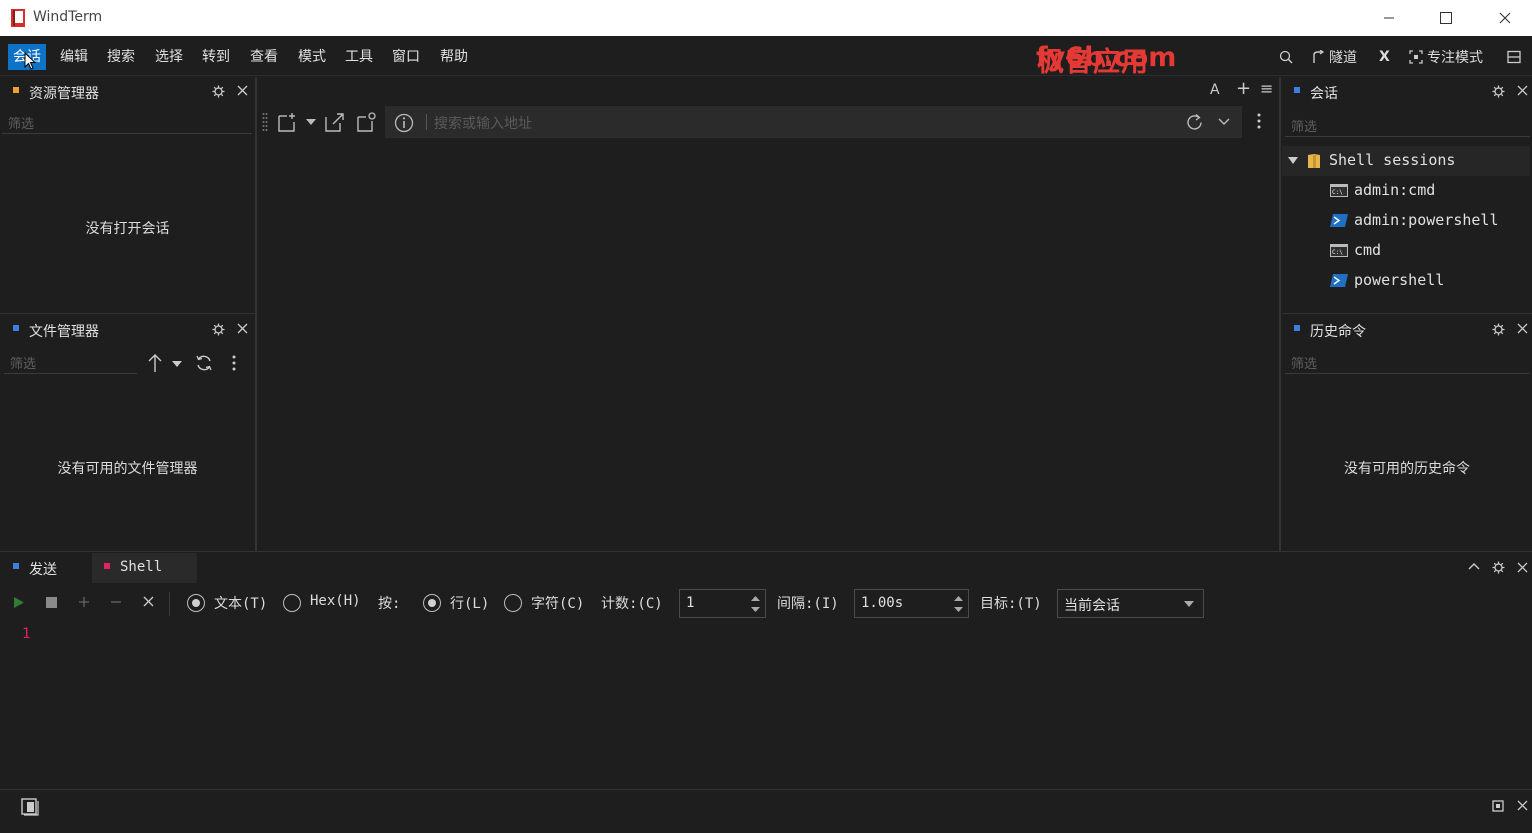 The height and width of the screenshot is (833, 1532). I want to click on menu-view: 查看, so click(264, 57).